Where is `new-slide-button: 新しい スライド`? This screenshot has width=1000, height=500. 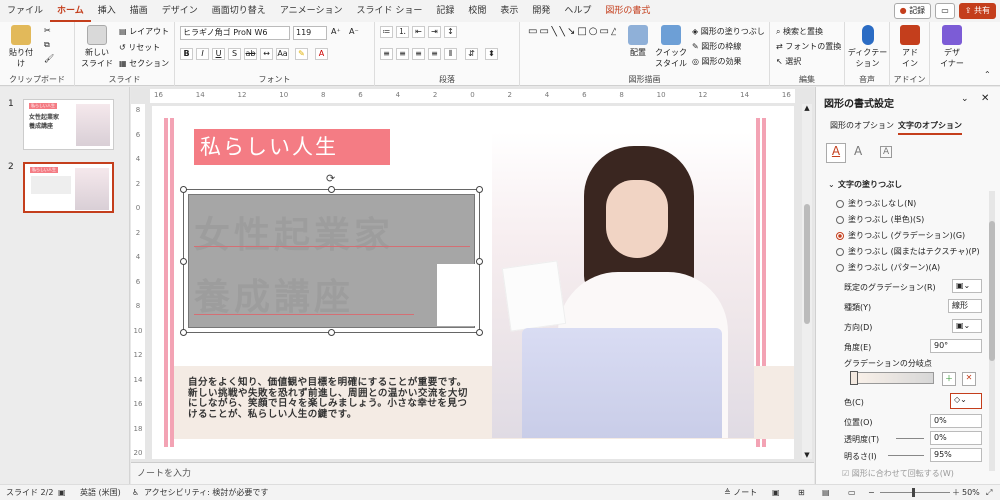 new-slide-button: 新しい スライド is located at coordinates (97, 47).